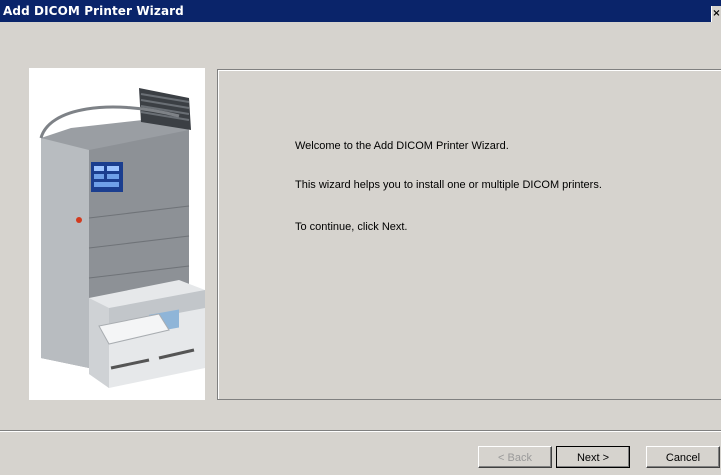  Describe the element at coordinates (683, 457) in the screenshot. I see `cancel-button: Cancel` at that location.